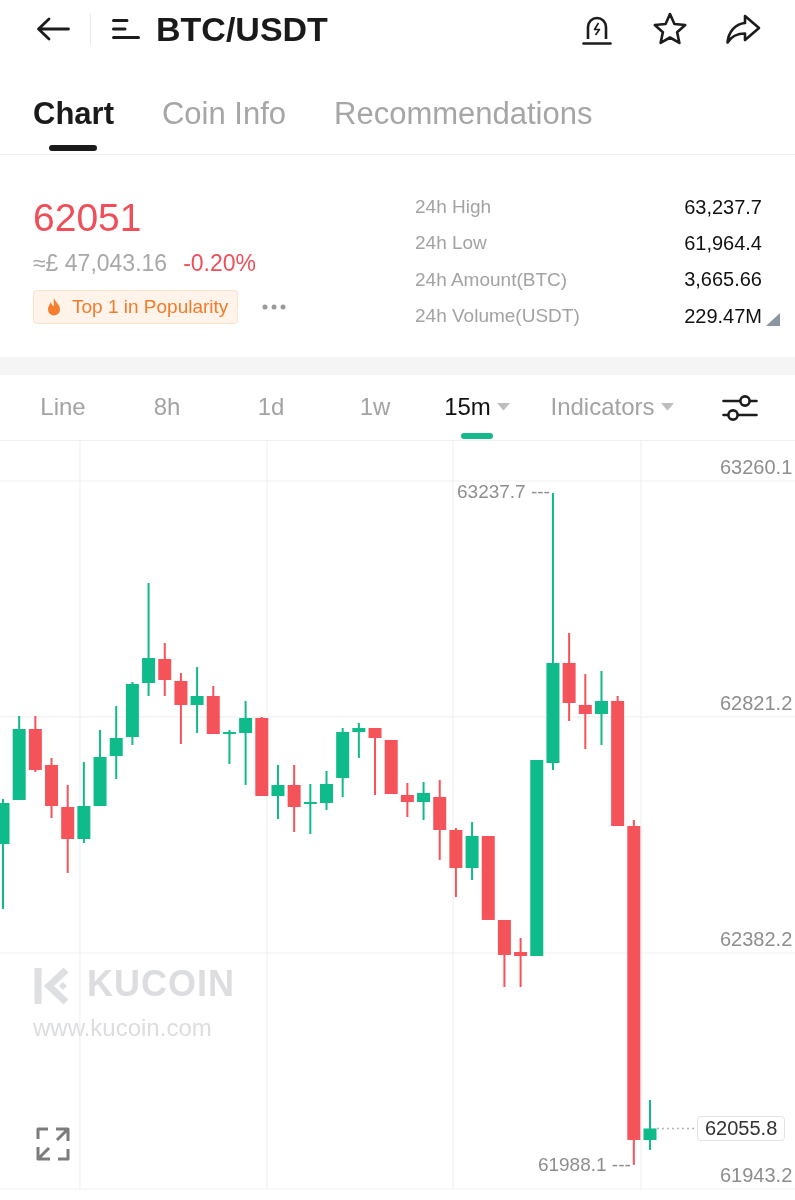 This screenshot has height=1200, width=795. I want to click on interval-tab: 1w, so click(375, 407).